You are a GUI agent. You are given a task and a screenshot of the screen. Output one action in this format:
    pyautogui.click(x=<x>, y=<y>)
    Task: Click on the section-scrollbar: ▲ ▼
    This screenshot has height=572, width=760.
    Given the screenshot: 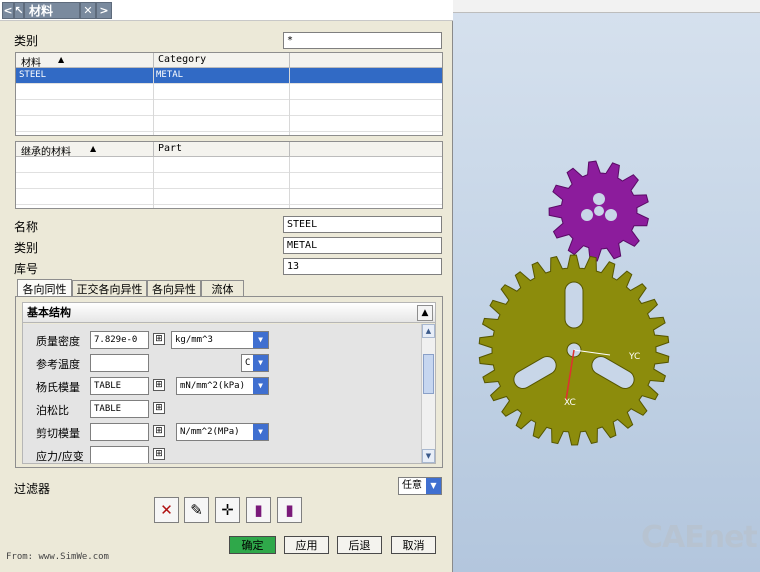 What is the action you would take?
    pyautogui.click(x=428, y=393)
    